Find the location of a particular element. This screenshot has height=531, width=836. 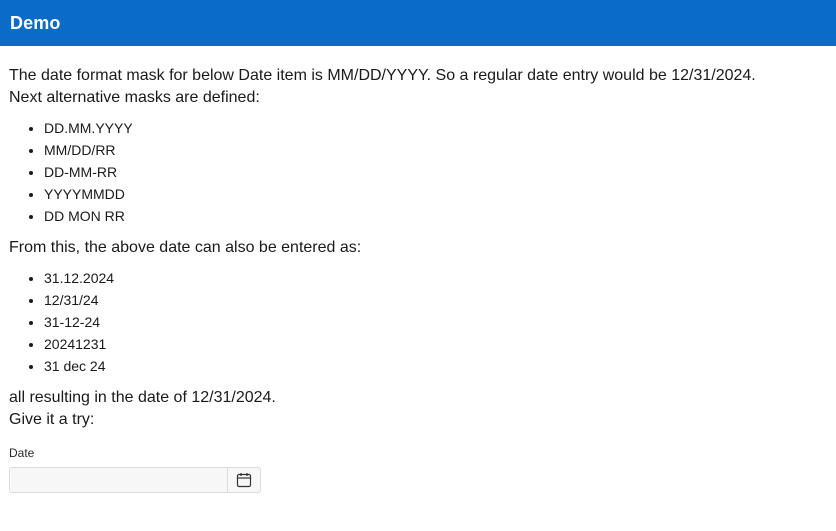

outro-text-line-2: Give it a try: is located at coordinates (52, 419).